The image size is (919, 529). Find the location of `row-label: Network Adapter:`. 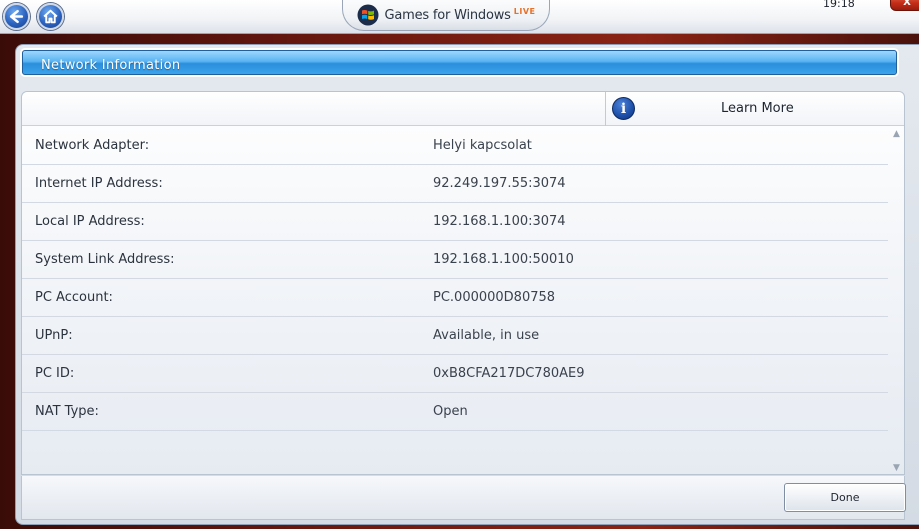

row-label: Network Adapter: is located at coordinates (92, 145).